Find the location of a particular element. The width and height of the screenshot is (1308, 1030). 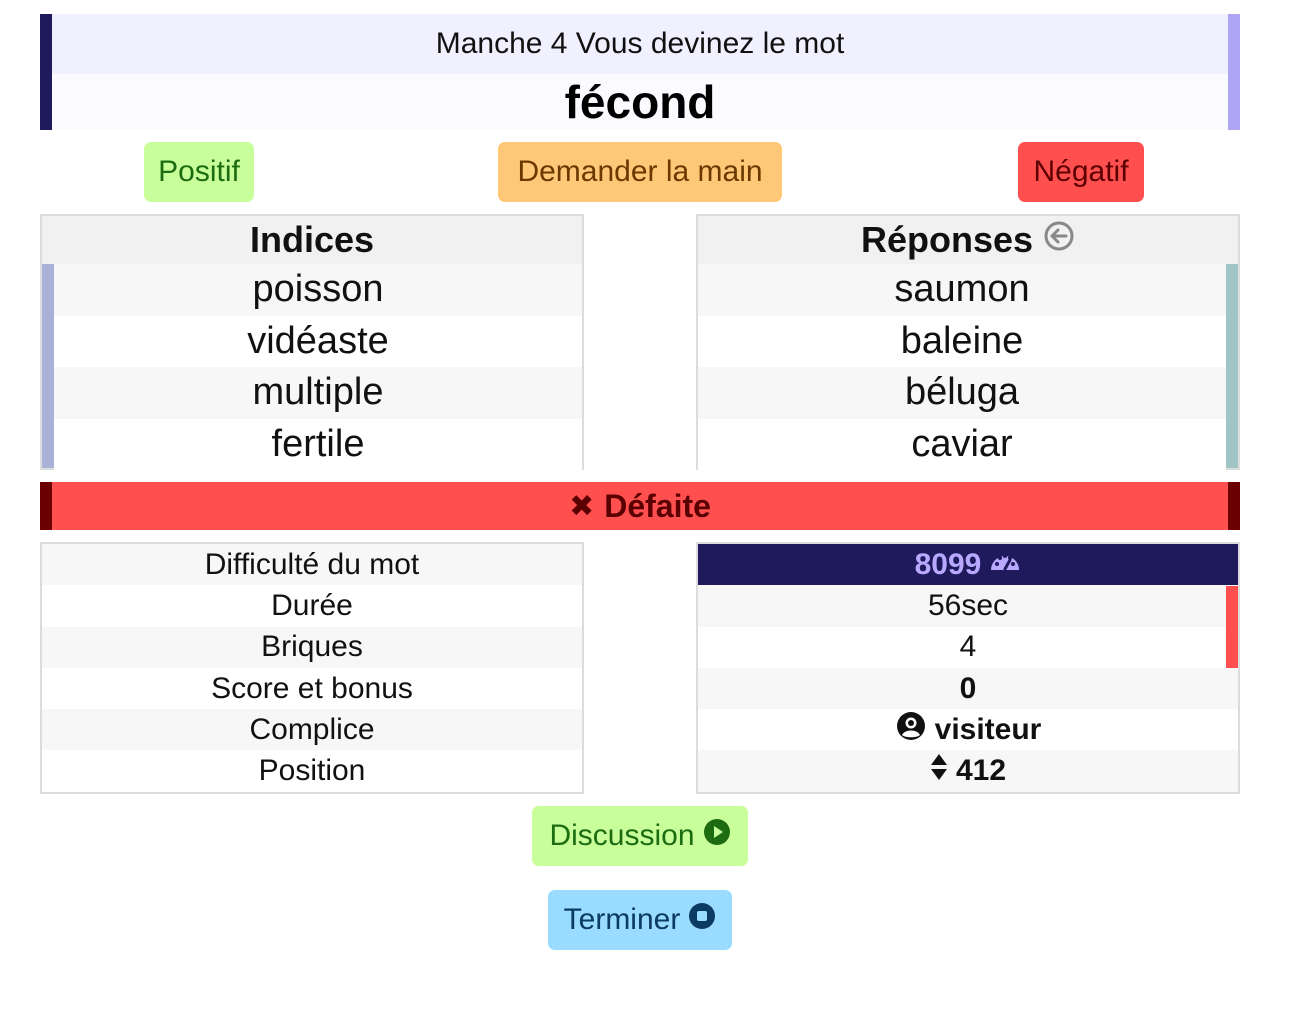

answers-title-label: Réponses is located at coordinates (947, 239).